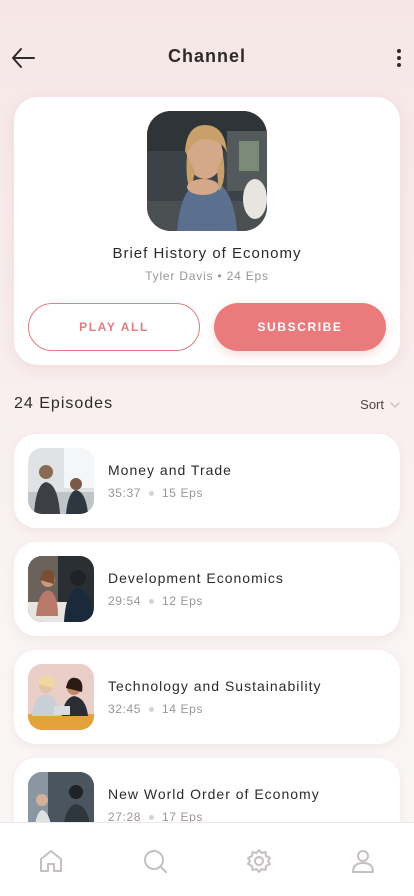 This screenshot has width=414, height=896. Describe the element at coordinates (207, 253) in the screenshot. I see `channel-title: Brief History of Economy` at that location.